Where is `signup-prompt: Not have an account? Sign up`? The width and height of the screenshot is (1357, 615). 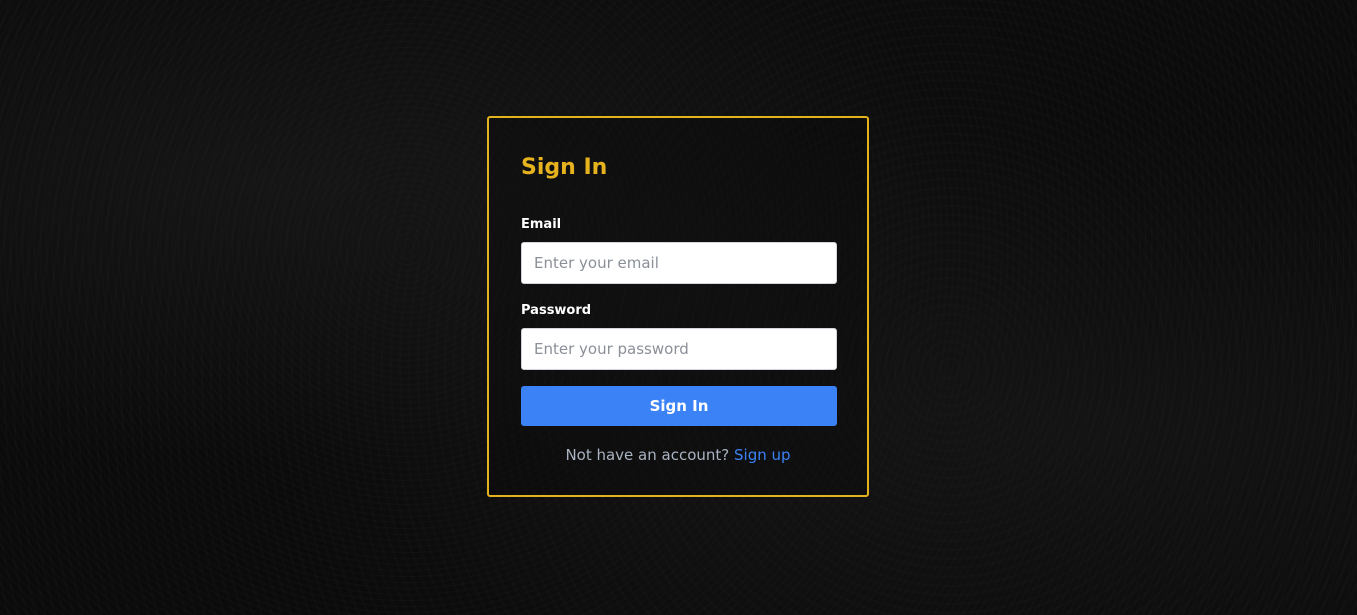
signup-prompt: Not have an account? Sign up is located at coordinates (678, 455).